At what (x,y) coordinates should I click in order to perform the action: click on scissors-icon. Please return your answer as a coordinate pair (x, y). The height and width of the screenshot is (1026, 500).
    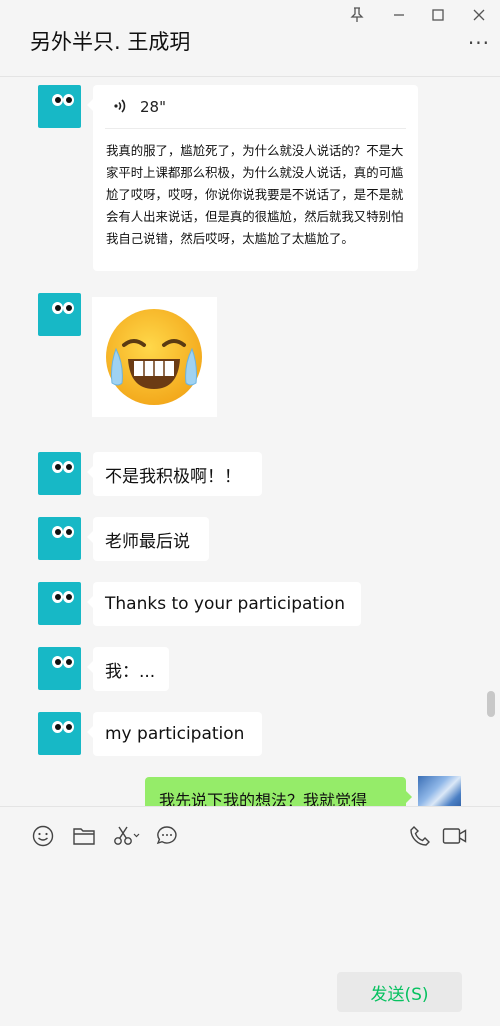
    Looking at the image, I should click on (127, 836).